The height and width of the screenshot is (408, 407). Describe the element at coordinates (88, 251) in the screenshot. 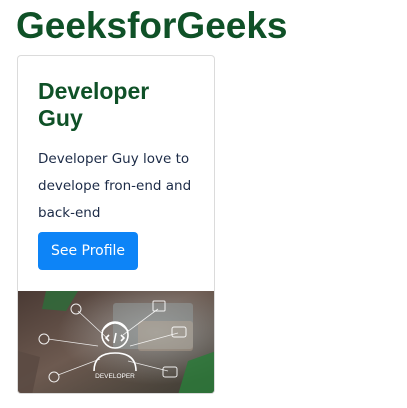

I see `see-profile-button: See Profile` at that location.